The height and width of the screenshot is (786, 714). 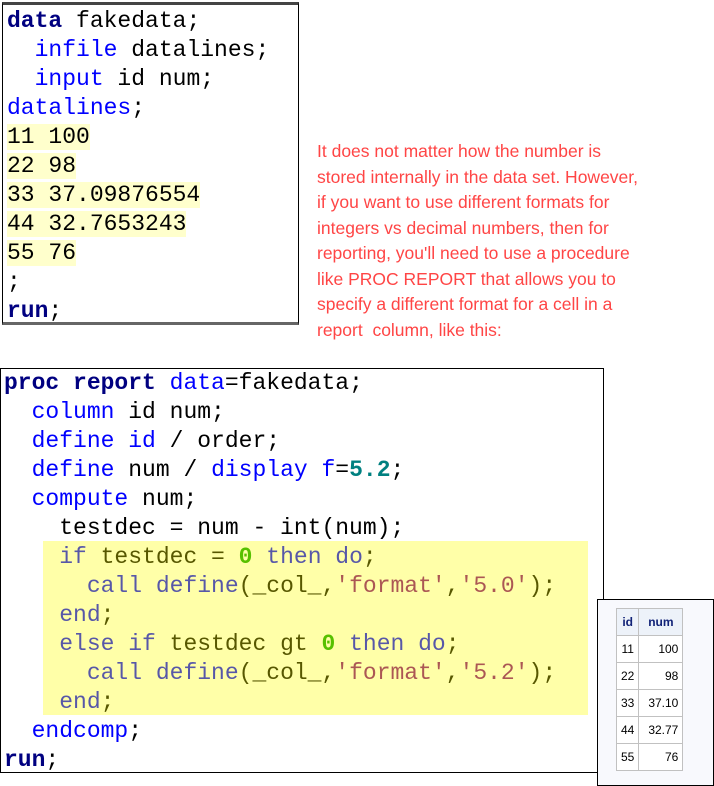 What do you see at coordinates (370, 470) in the screenshot?
I see `code-token: 5.2` at bounding box center [370, 470].